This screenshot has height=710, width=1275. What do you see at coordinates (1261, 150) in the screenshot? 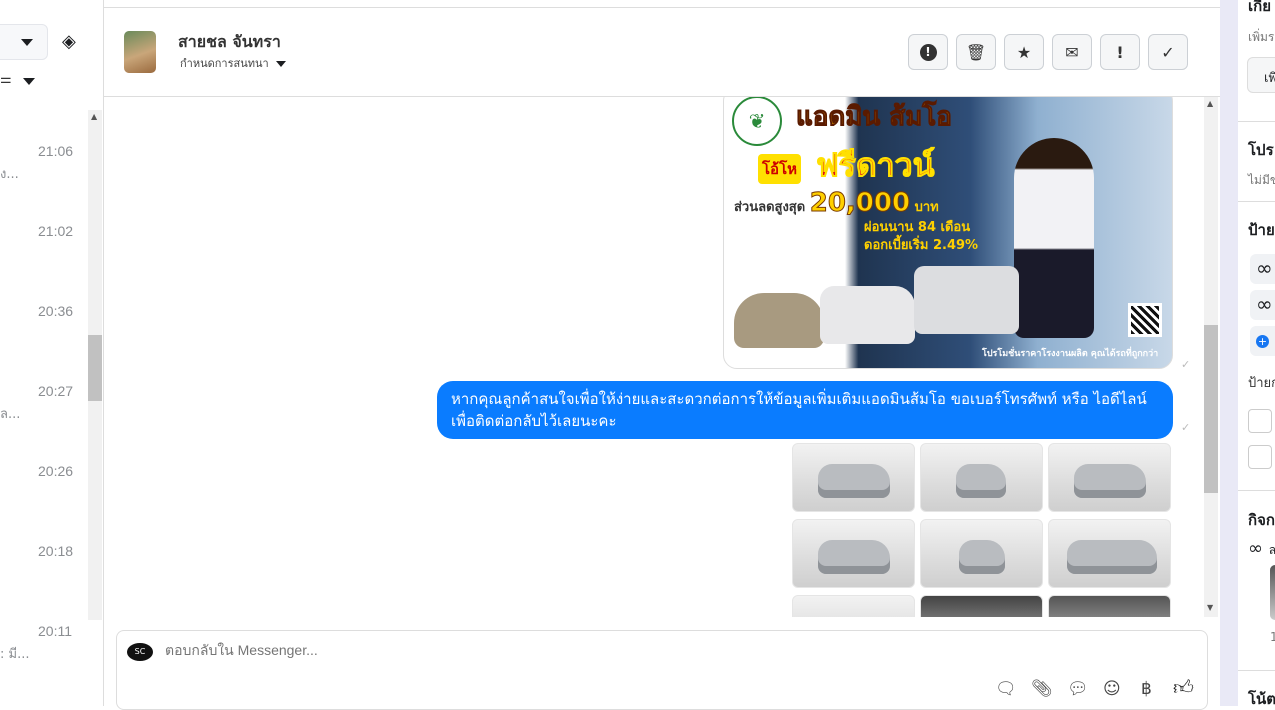
I see `section-title: โปร` at bounding box center [1261, 150].